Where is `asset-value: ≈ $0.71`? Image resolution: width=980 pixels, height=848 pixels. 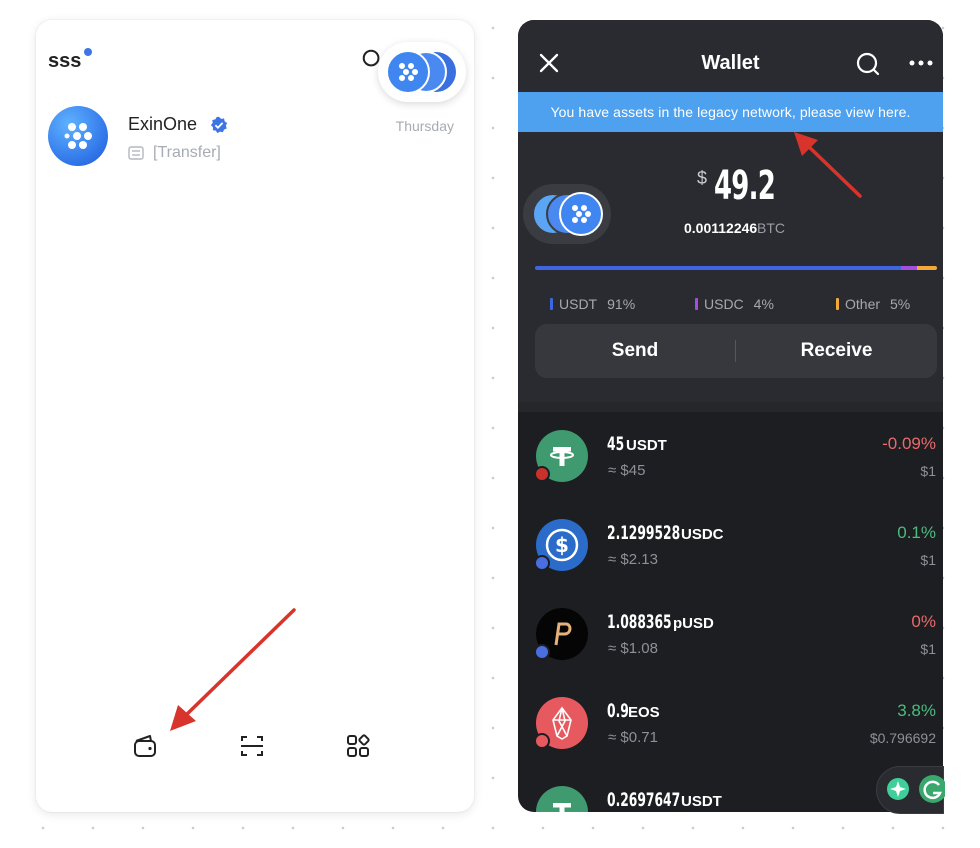
asset-value: ≈ $0.71 is located at coordinates (633, 737).